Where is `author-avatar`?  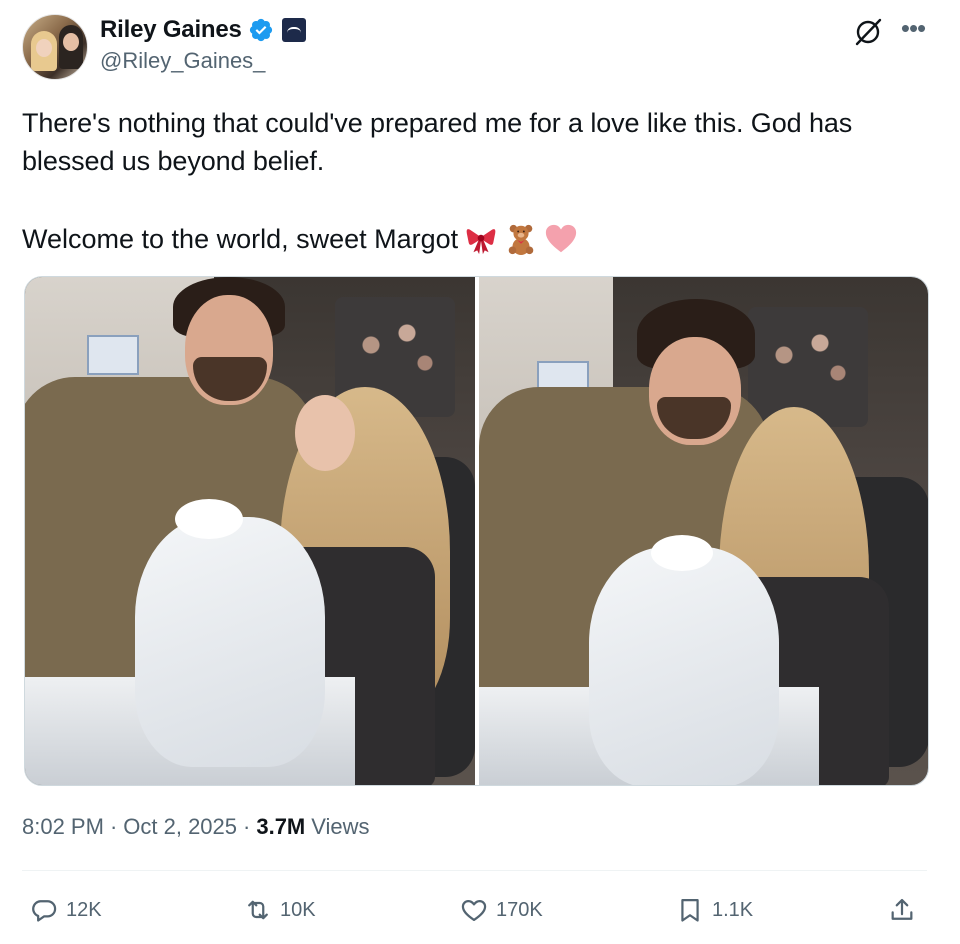 author-avatar is located at coordinates (55, 47).